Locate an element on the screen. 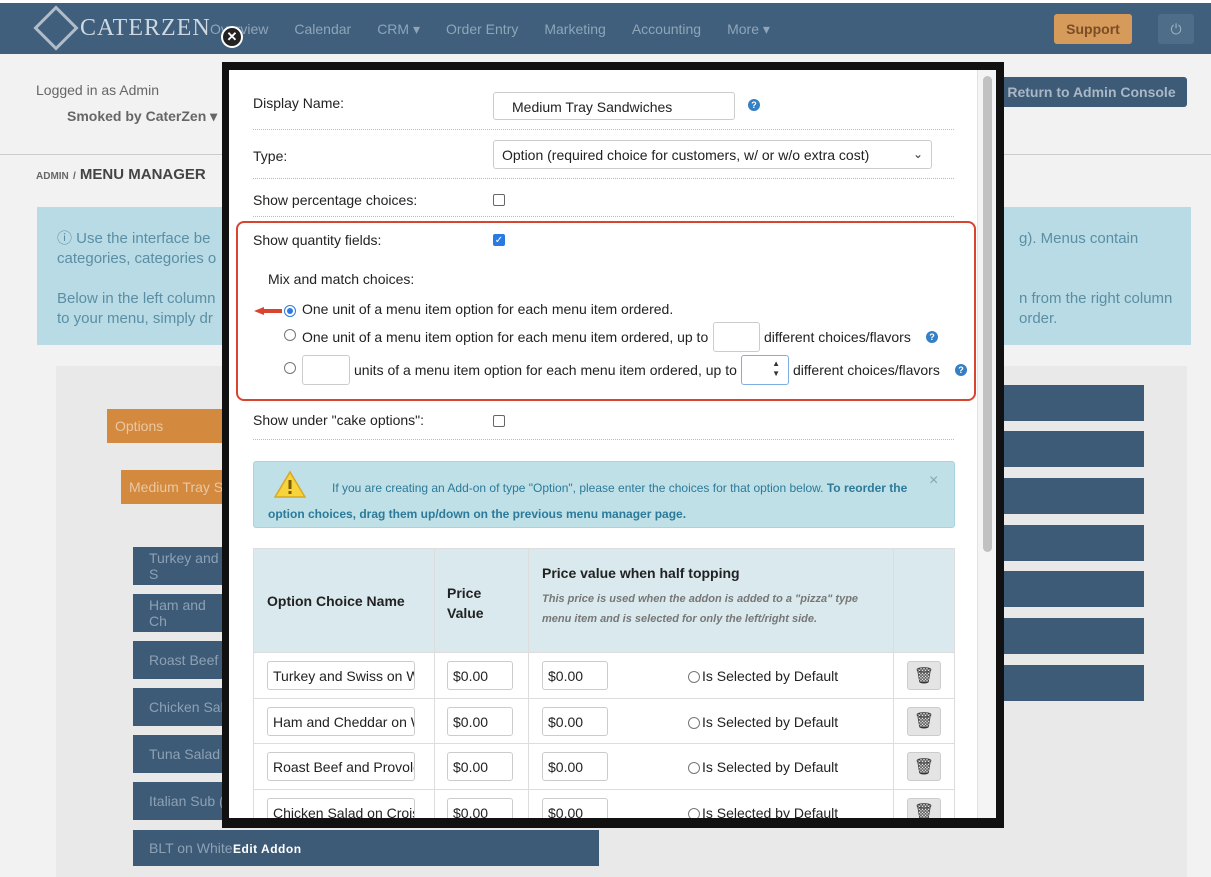  mix-match-radio-up-to is located at coordinates (290, 335).